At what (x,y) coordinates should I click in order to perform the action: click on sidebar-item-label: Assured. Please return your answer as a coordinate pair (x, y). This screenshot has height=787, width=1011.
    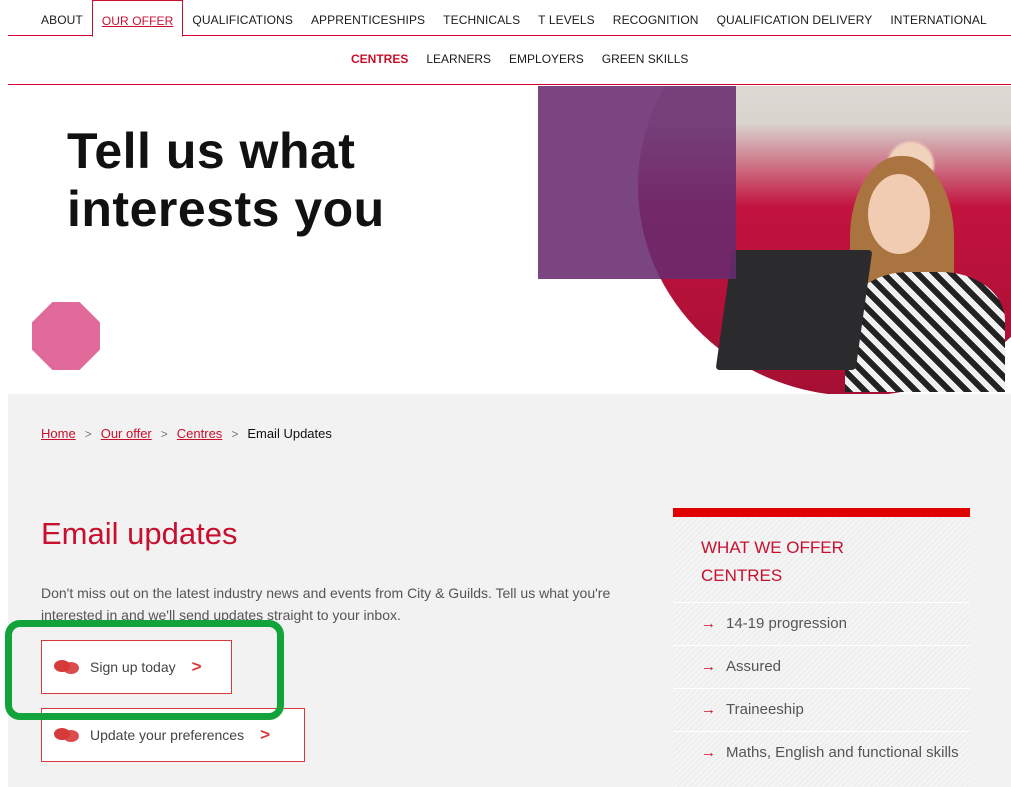
    Looking at the image, I should click on (754, 666).